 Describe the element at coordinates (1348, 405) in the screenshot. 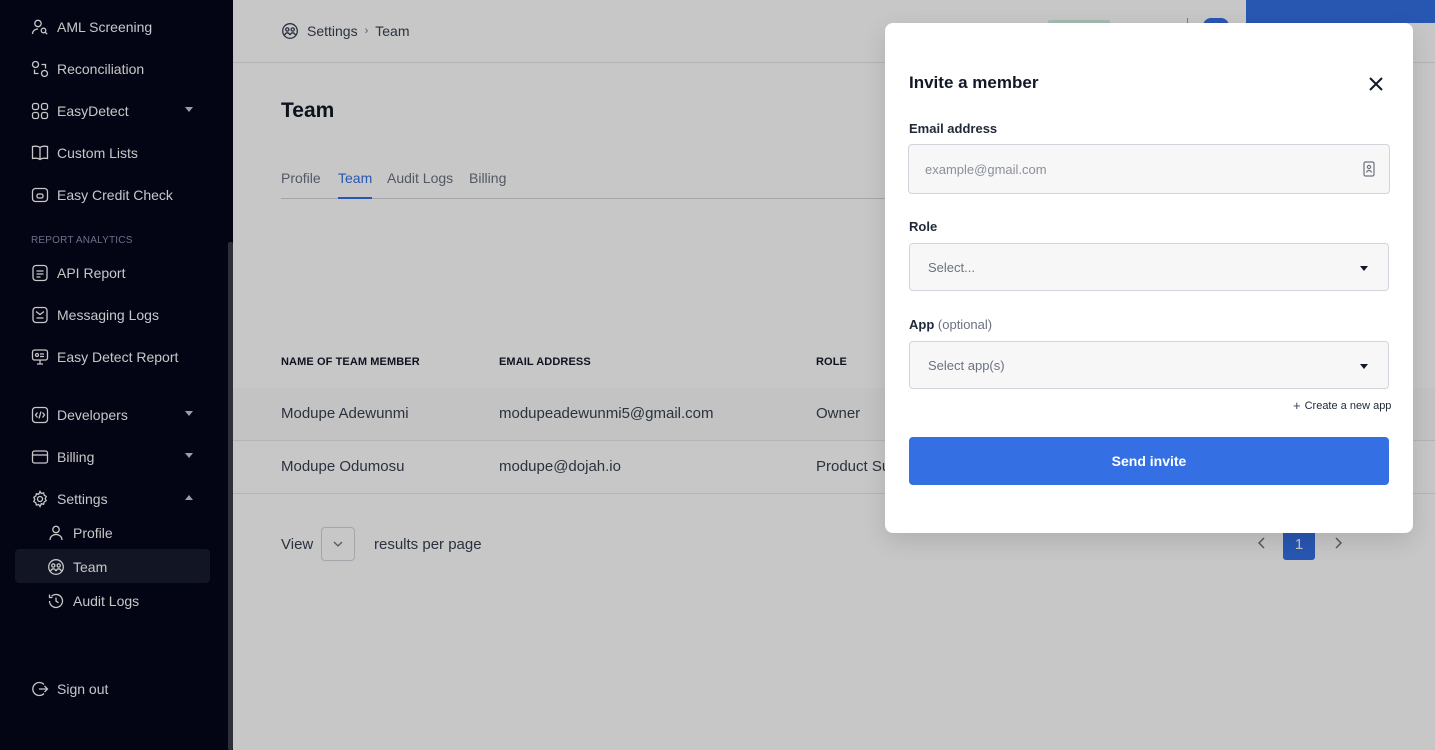

I see `create-app-label: Create a new app` at that location.